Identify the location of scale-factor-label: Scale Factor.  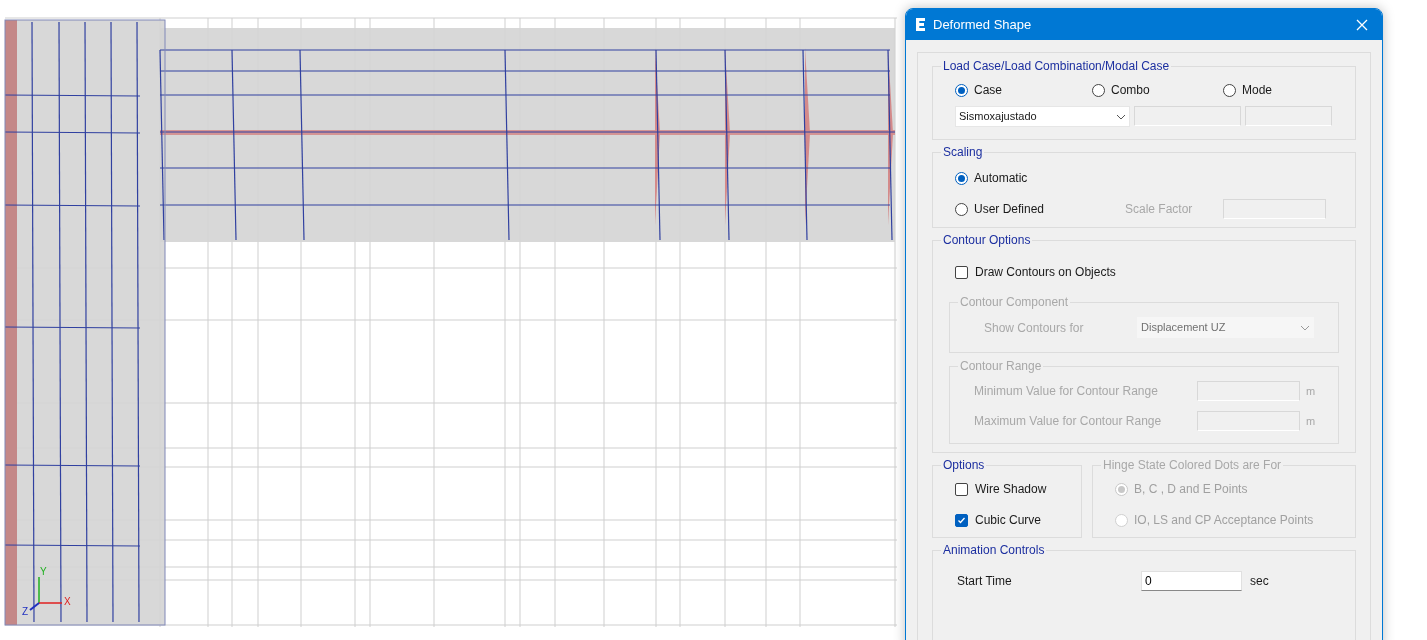
(1159, 209).